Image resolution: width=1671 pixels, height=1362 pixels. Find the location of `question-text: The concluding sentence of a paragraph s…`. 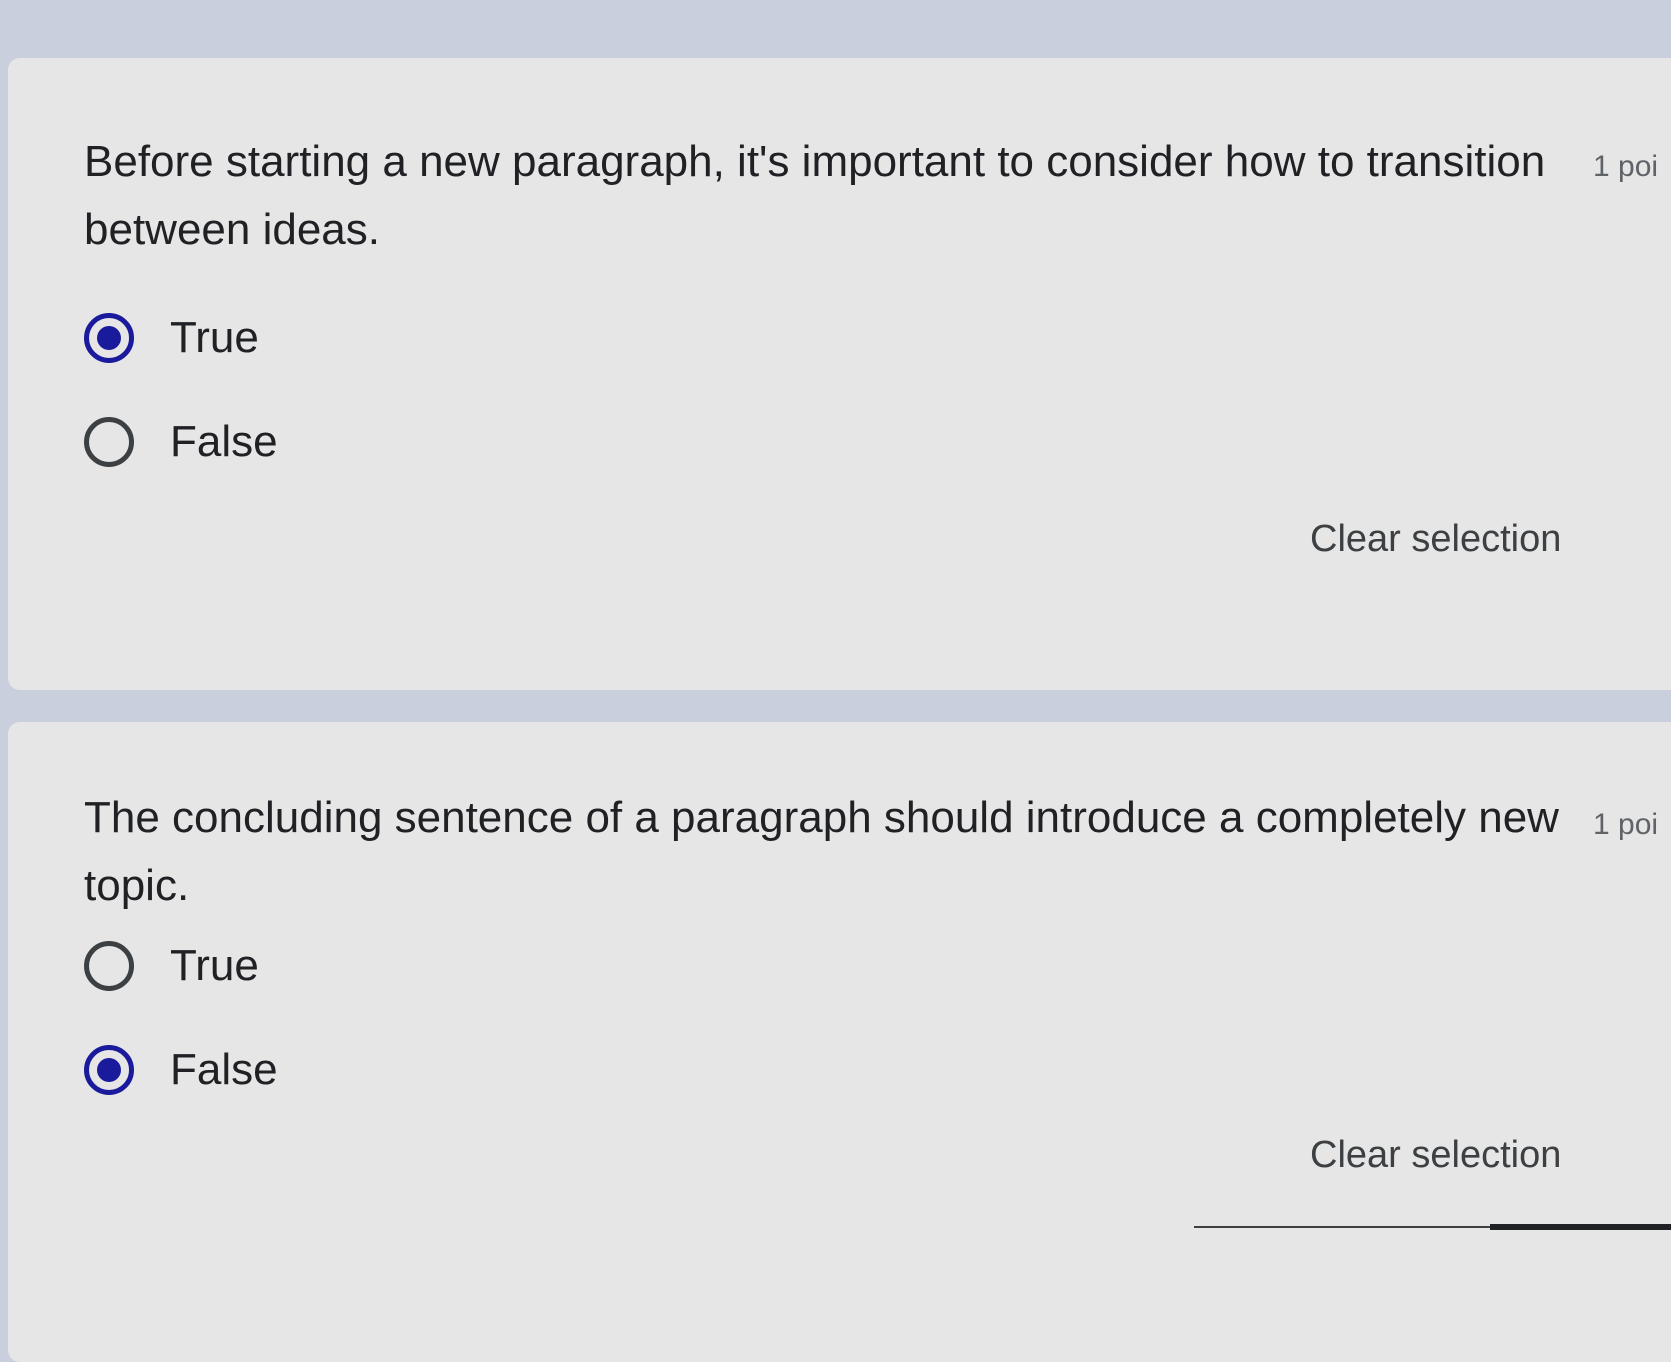

question-text: The concluding sentence of a paragraph s… is located at coordinates (821, 851).